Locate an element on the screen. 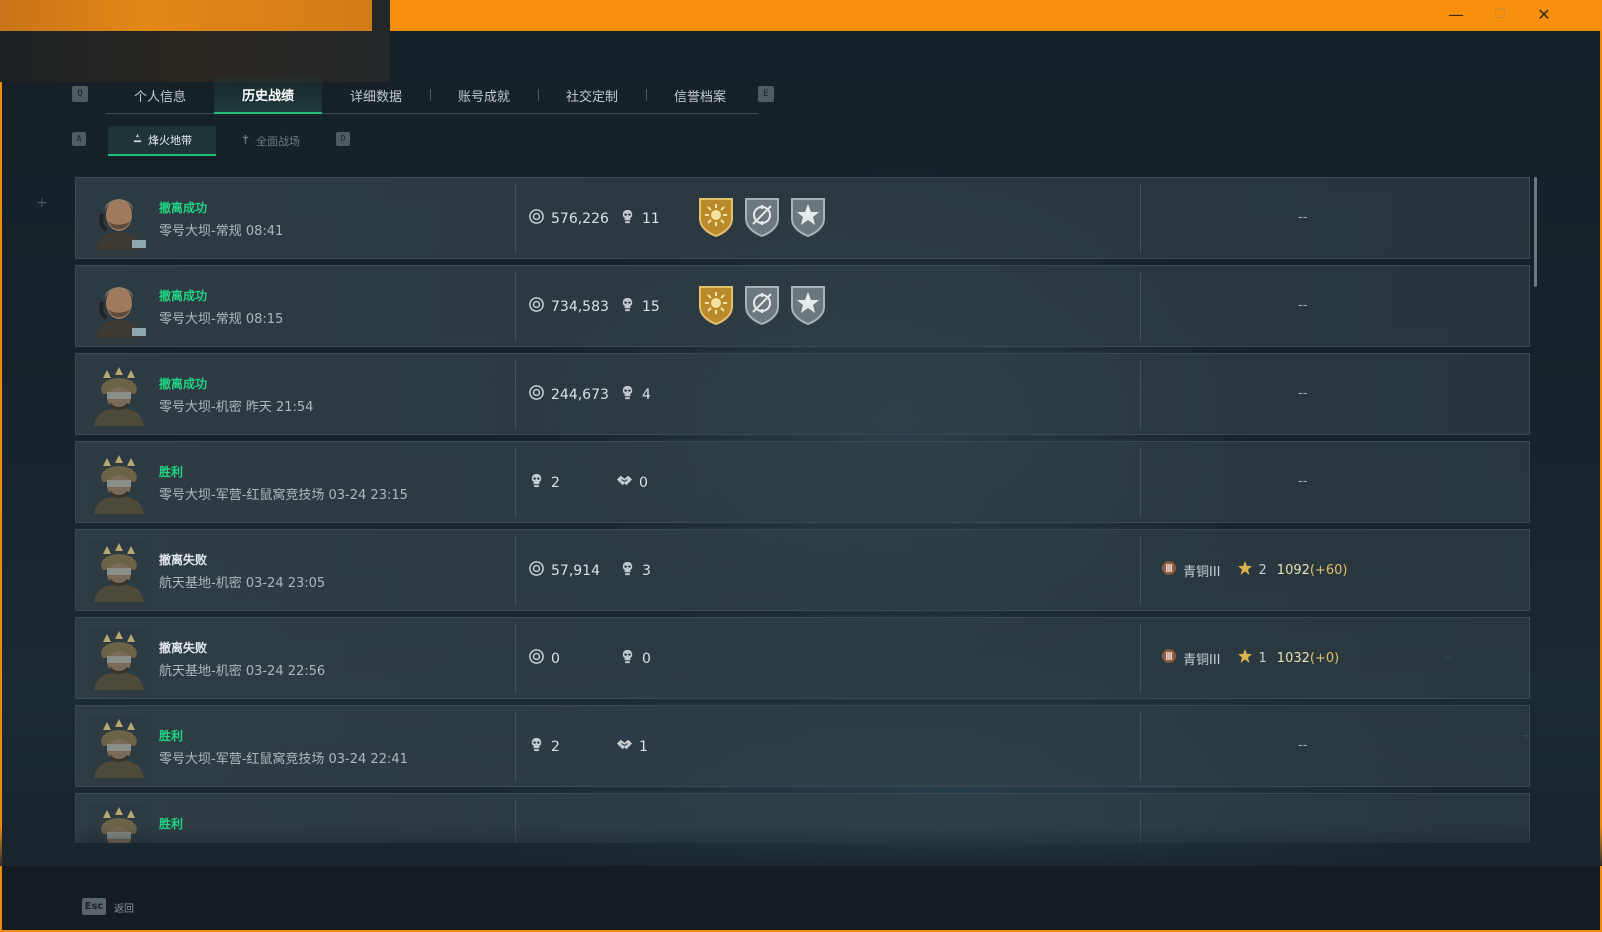  evacuation-value: 0 is located at coordinates (544, 658).